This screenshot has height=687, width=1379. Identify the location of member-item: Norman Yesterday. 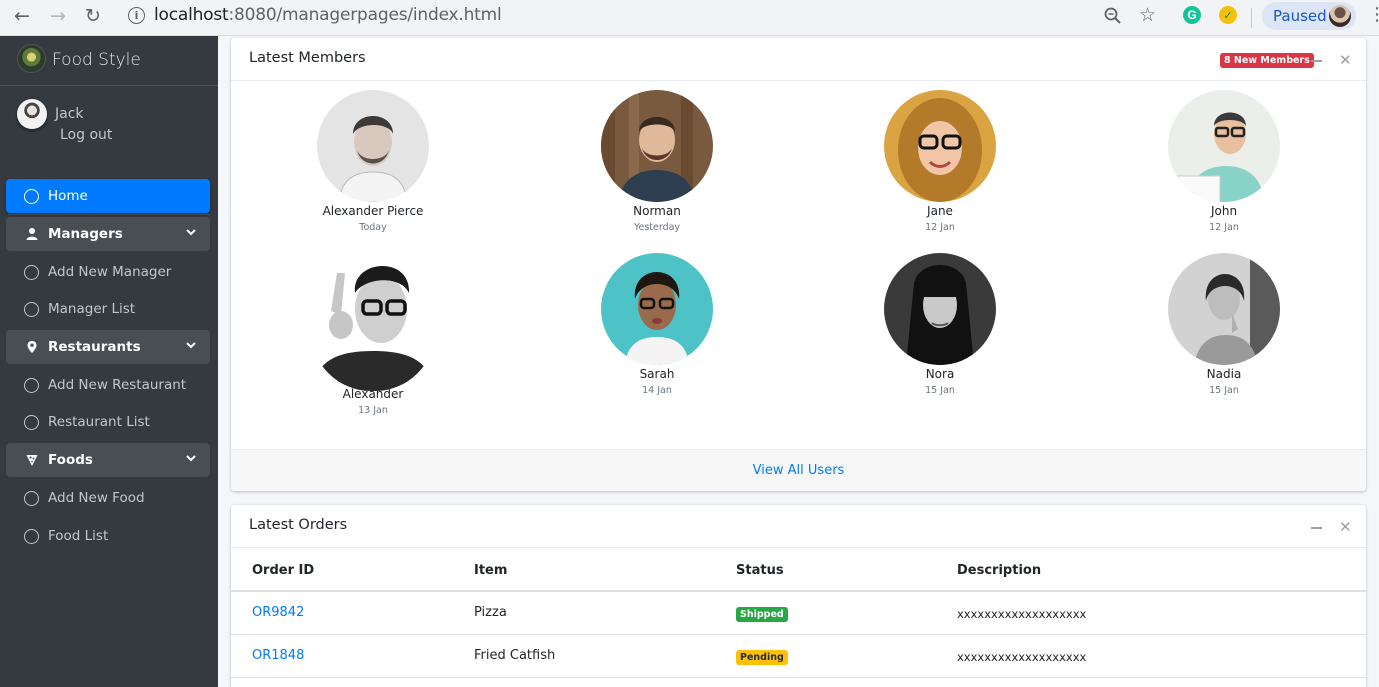
(657, 161).